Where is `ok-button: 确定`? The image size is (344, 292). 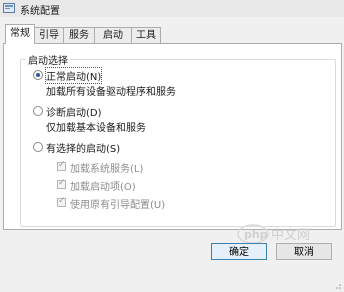 ok-button: 确定 is located at coordinates (239, 251).